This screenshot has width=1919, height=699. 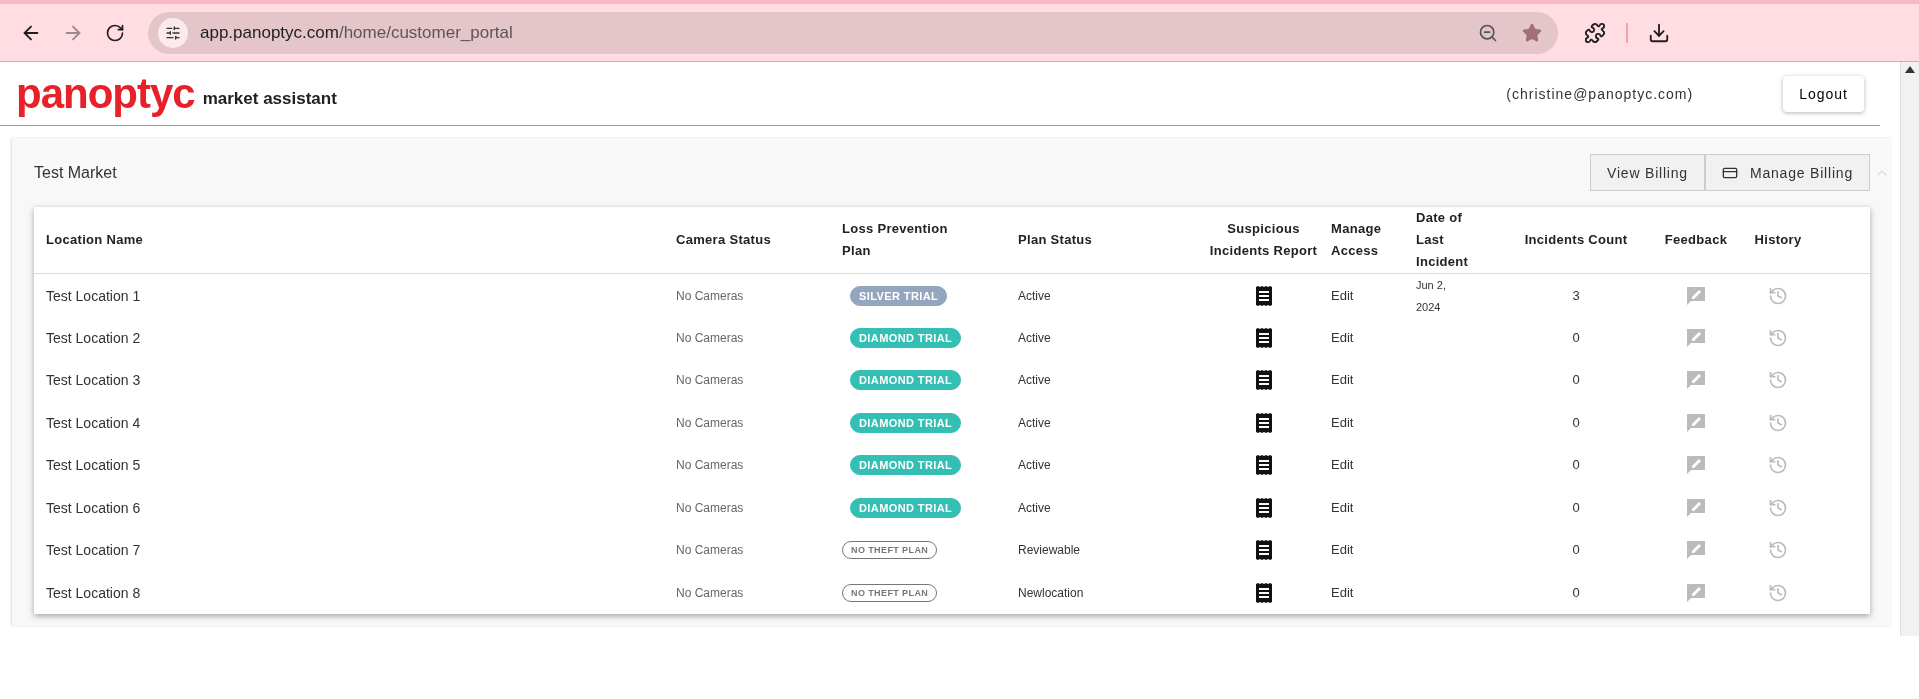 I want to click on location-name: Test Location 4, so click(x=94, y=423).